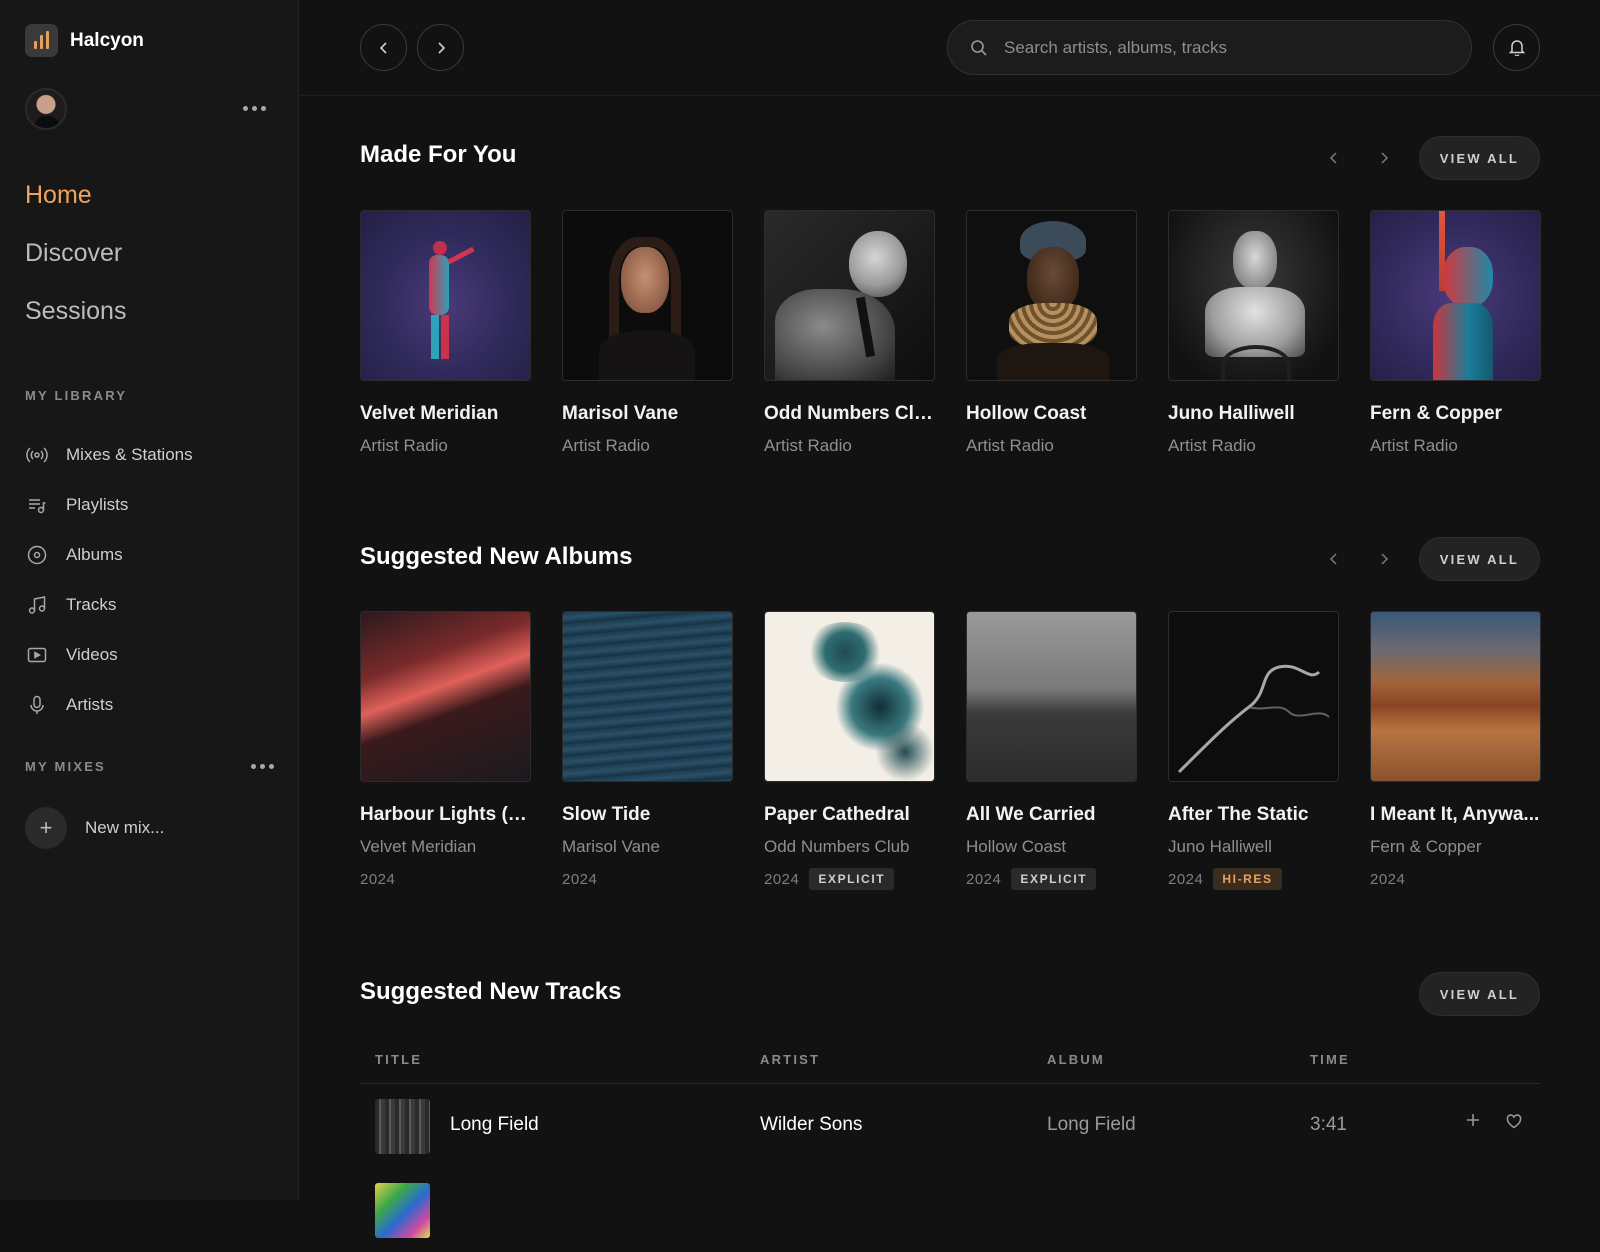  What do you see at coordinates (440, 47) in the screenshot?
I see `forward-button` at bounding box center [440, 47].